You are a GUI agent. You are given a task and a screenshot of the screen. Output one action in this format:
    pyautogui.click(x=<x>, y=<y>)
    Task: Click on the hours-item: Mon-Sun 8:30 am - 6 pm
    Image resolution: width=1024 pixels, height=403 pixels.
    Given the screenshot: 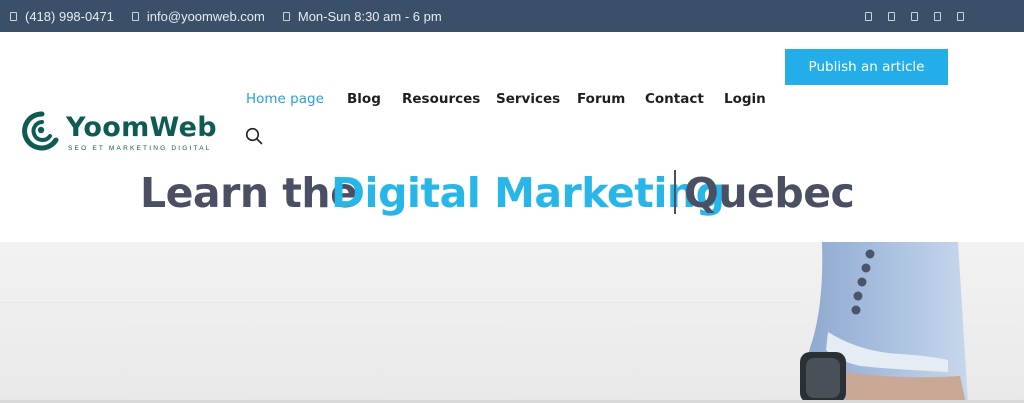 What is the action you would take?
    pyautogui.click(x=362, y=16)
    